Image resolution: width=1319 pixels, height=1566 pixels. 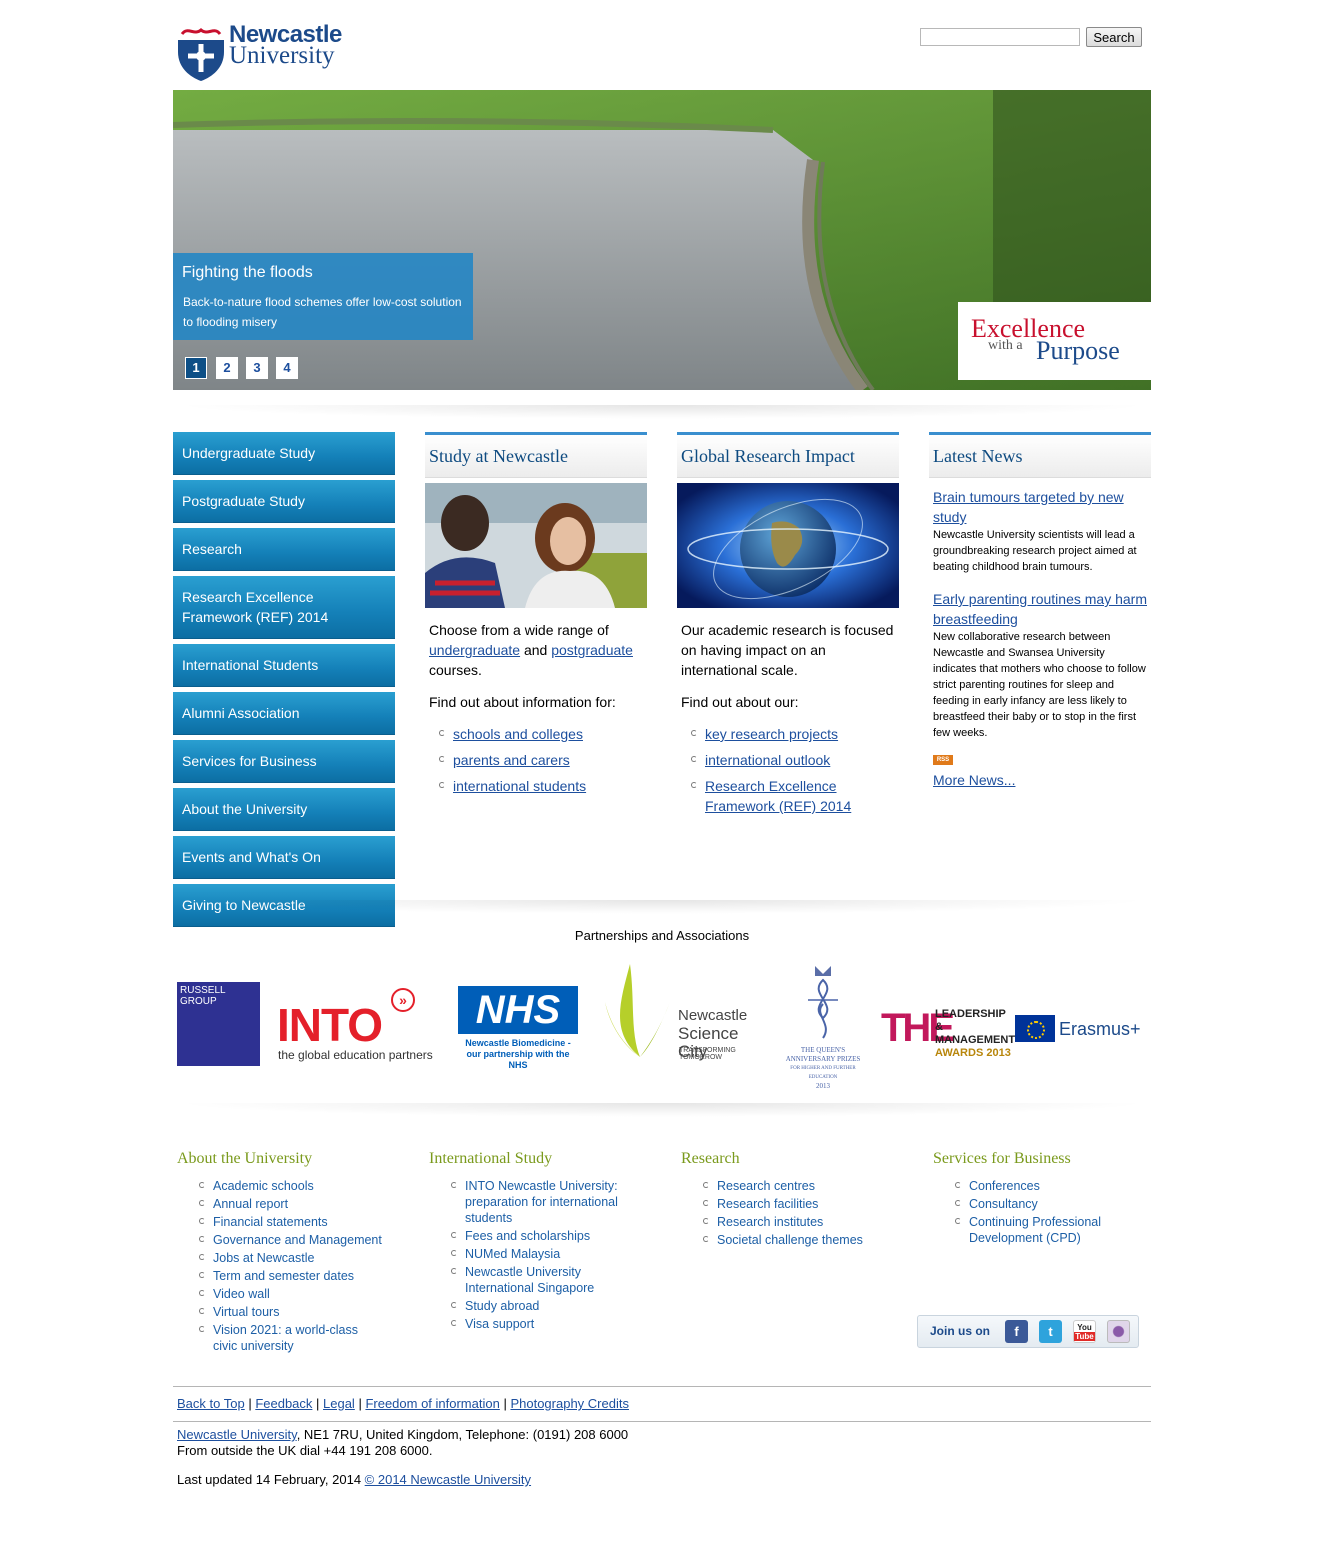 I want to click on footer-link: Research centres, so click(x=801, y=1186).